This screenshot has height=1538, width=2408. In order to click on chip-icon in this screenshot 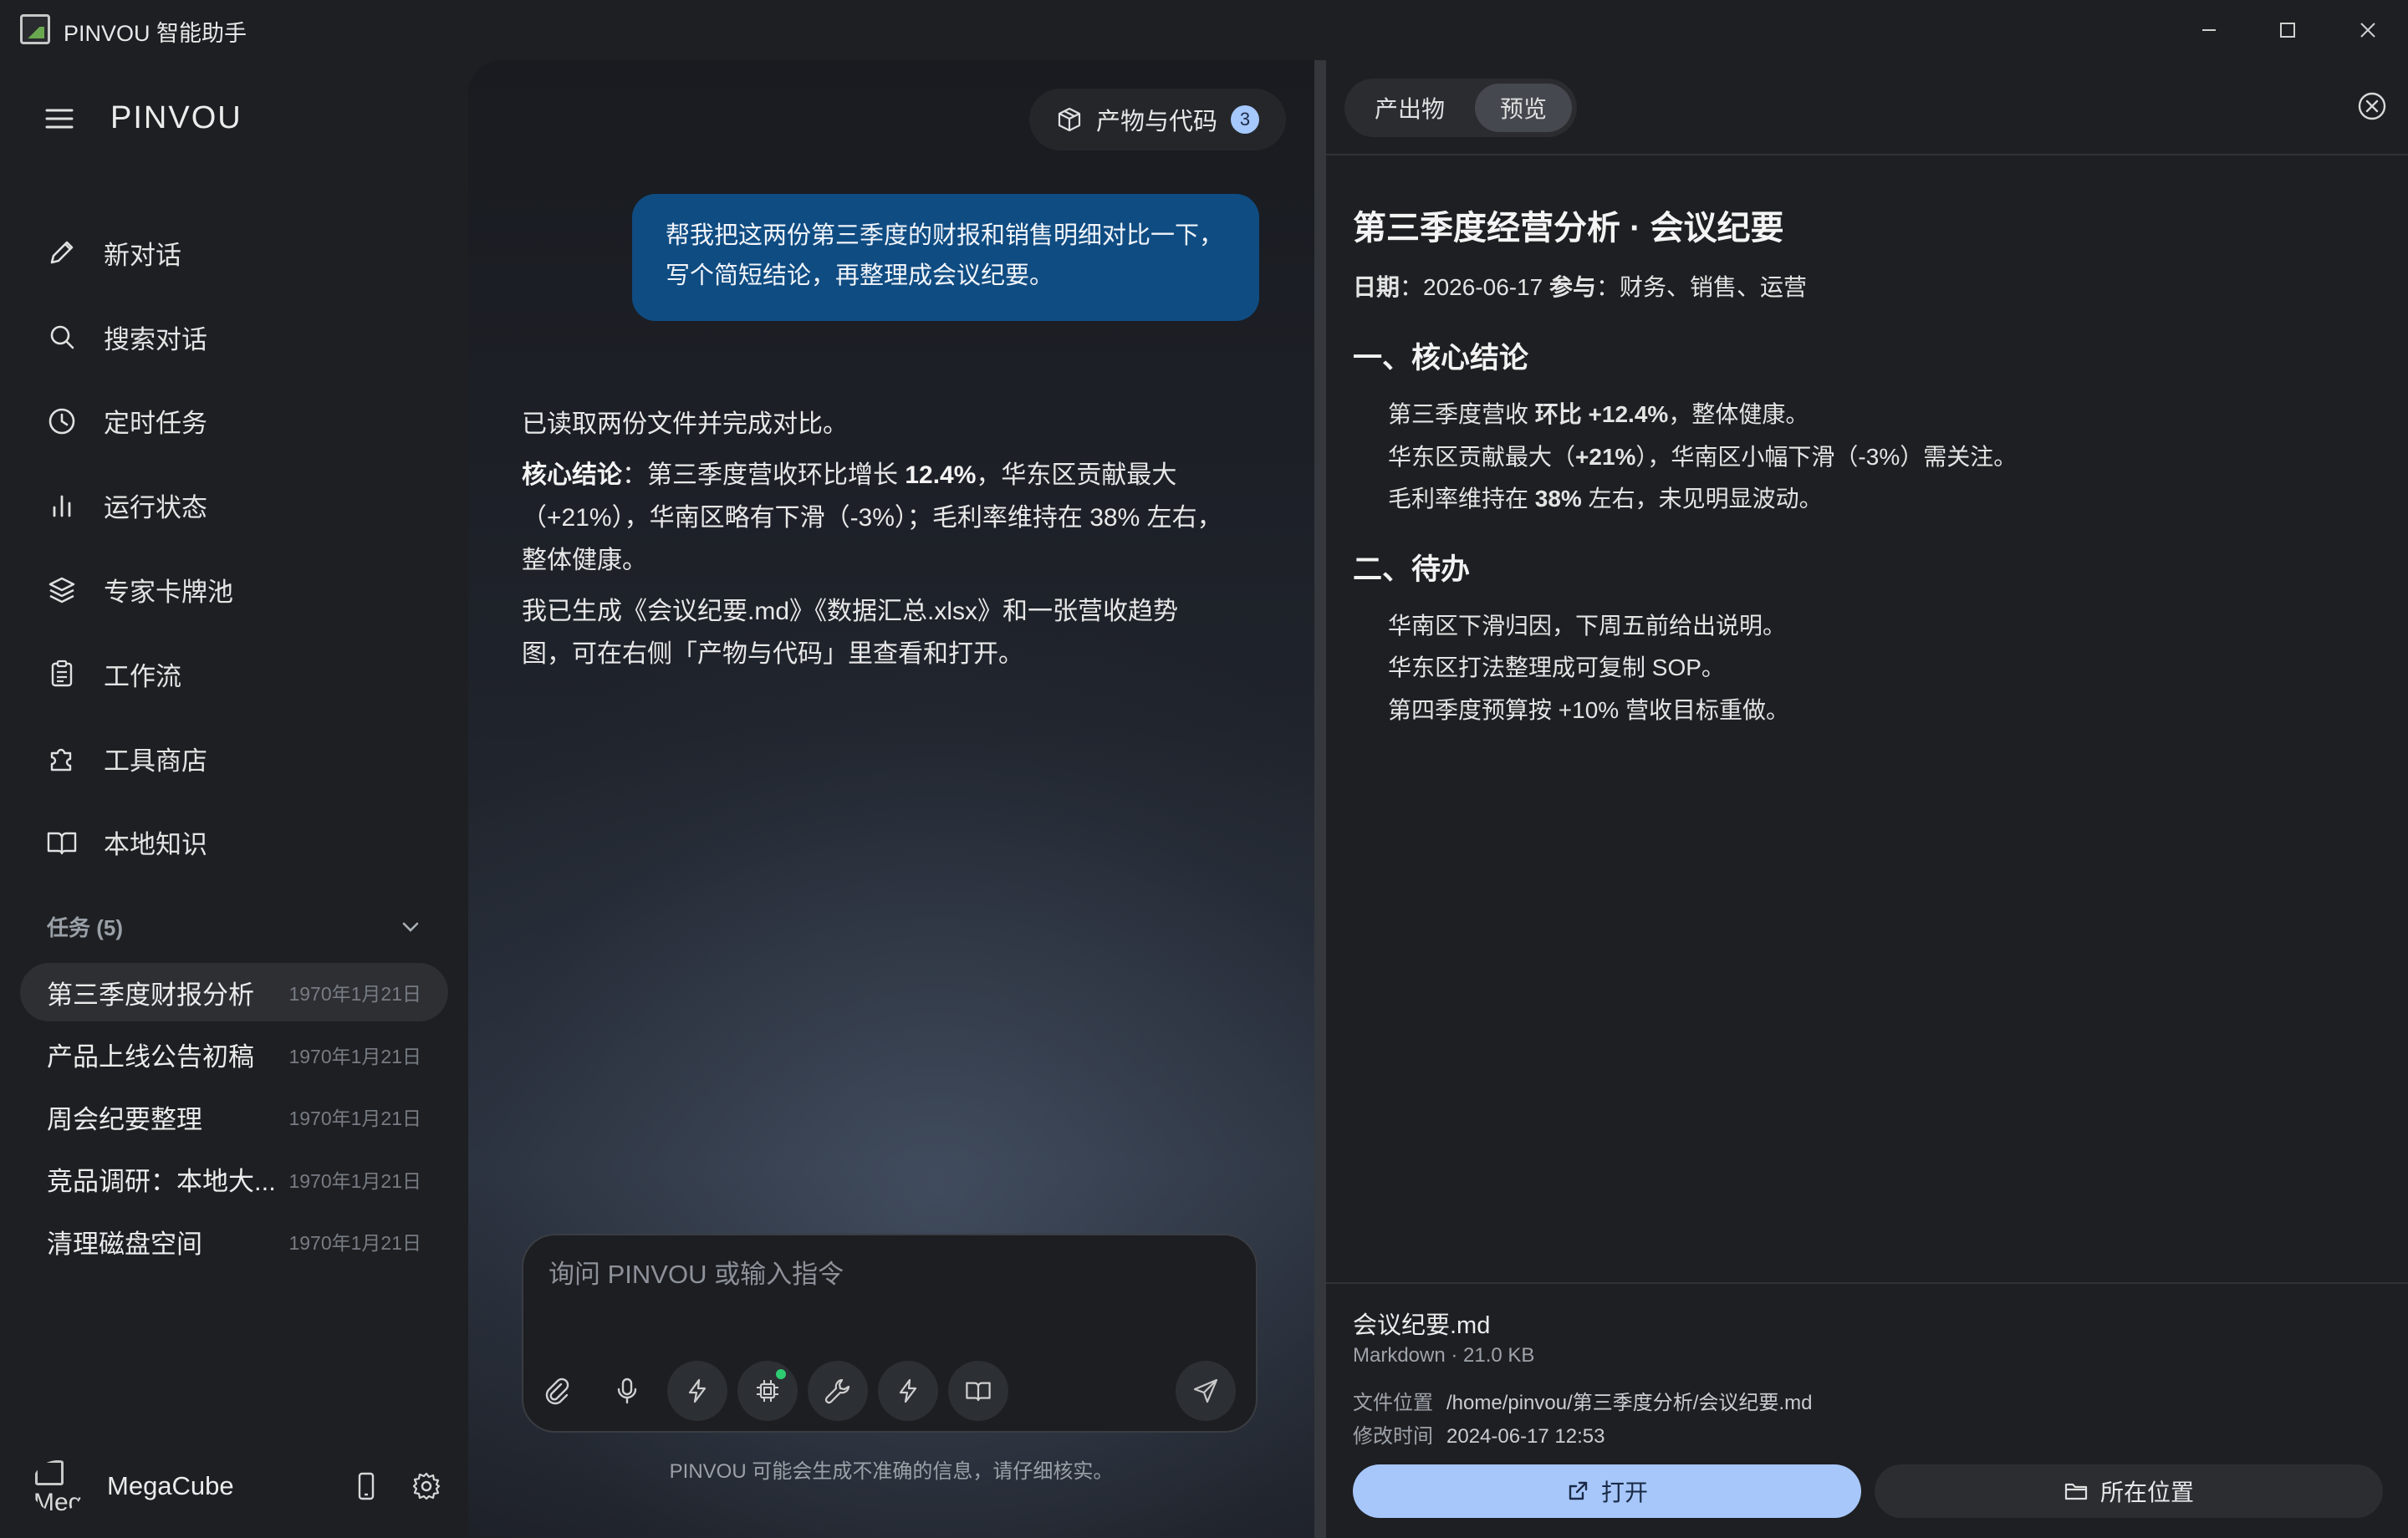, I will do `click(767, 1391)`.